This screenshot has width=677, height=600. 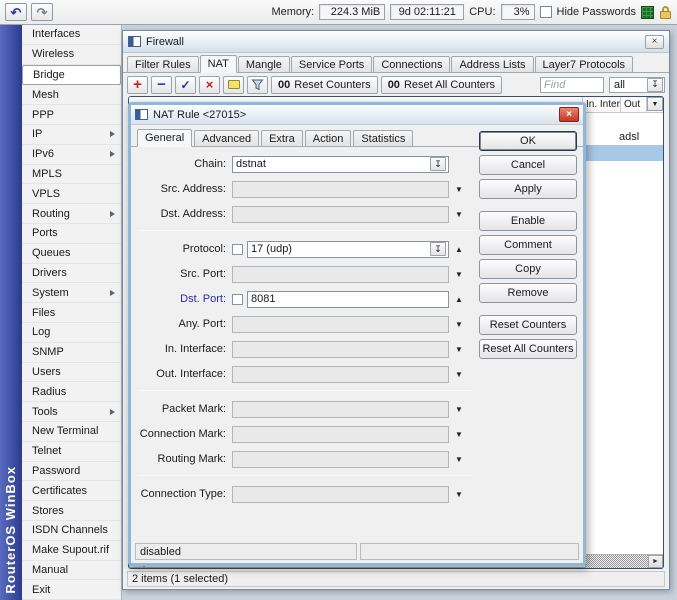 I want to click on sidebar-item-vpls: VPLS, so click(x=71, y=194).